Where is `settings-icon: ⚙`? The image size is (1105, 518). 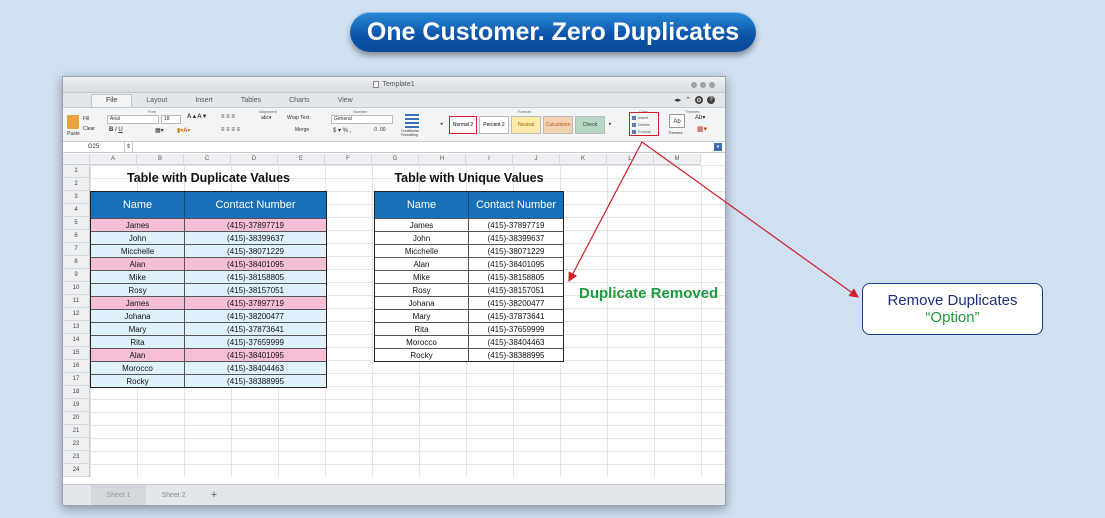
settings-icon: ⚙ is located at coordinates (699, 100).